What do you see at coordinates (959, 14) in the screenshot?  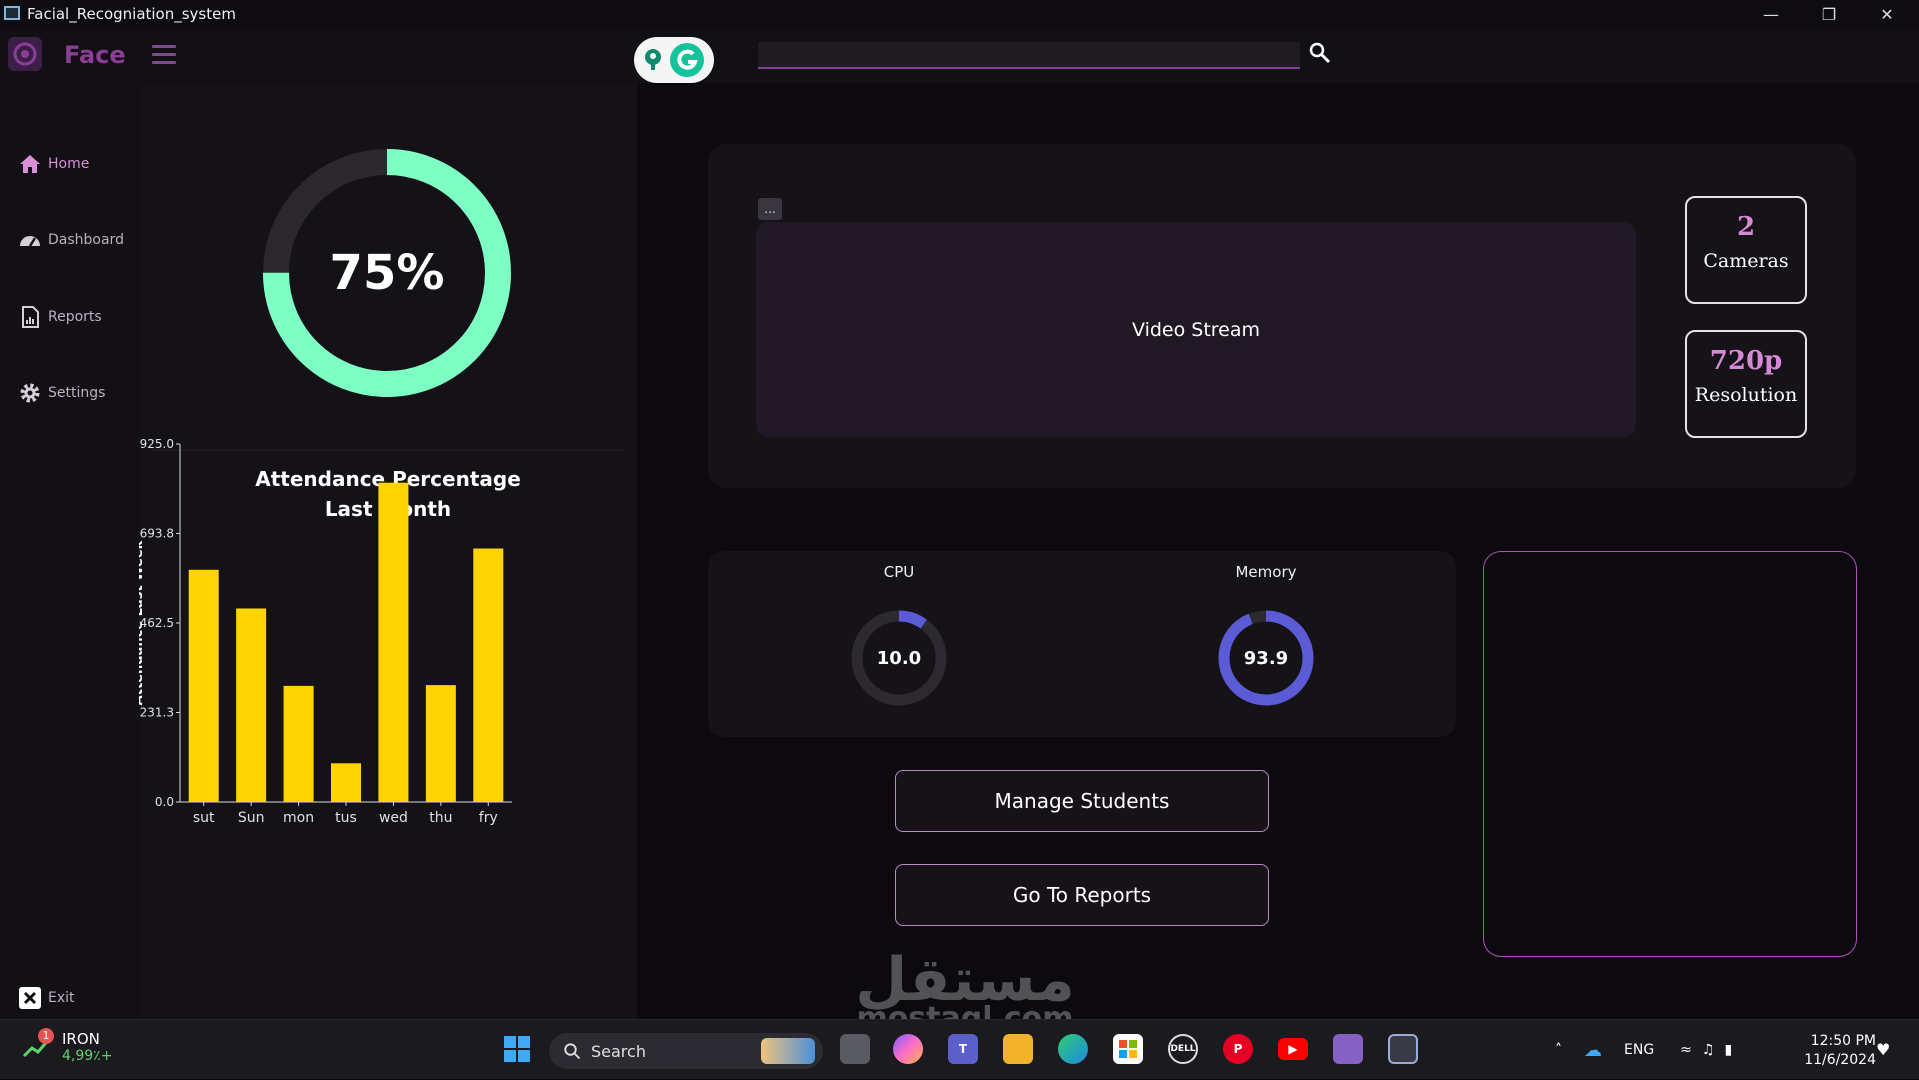 I see `title-bar: Facial_Recogniation_system — ❐ ✕` at bounding box center [959, 14].